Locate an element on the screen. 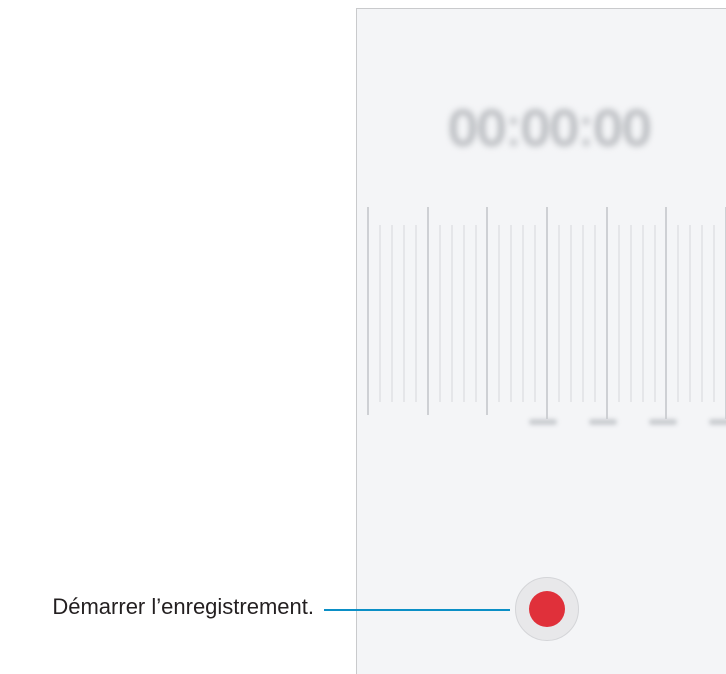 This screenshot has height=674, width=726. callout-leader-line is located at coordinates (417, 610).